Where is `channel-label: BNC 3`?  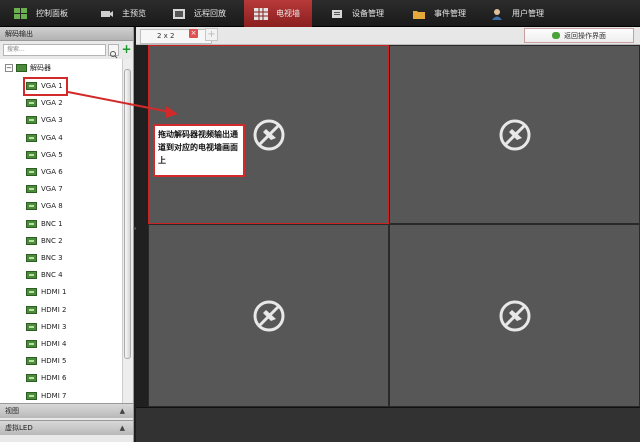 channel-label: BNC 3 is located at coordinates (52, 258).